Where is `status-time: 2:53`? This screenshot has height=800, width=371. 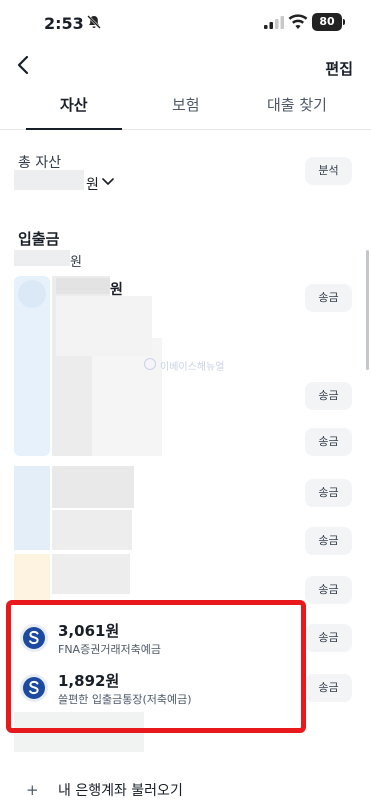
status-time: 2:53 is located at coordinates (64, 23).